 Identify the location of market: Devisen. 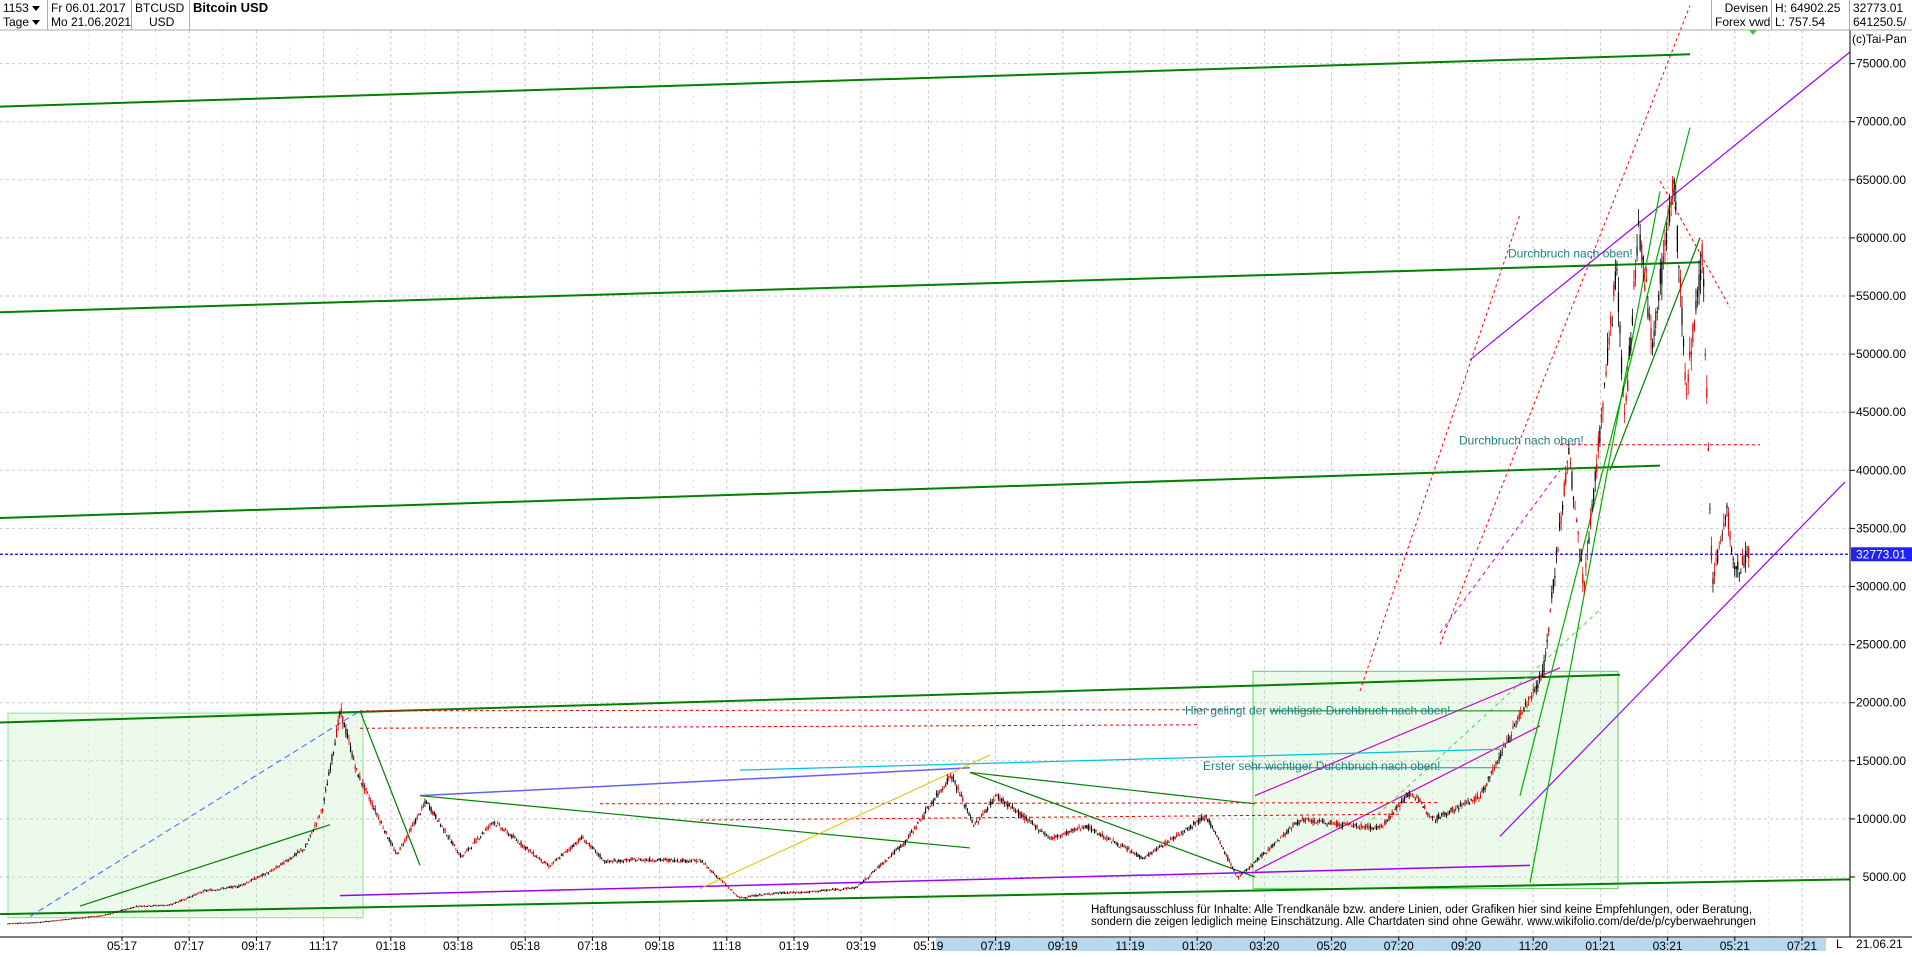
(1746, 8).